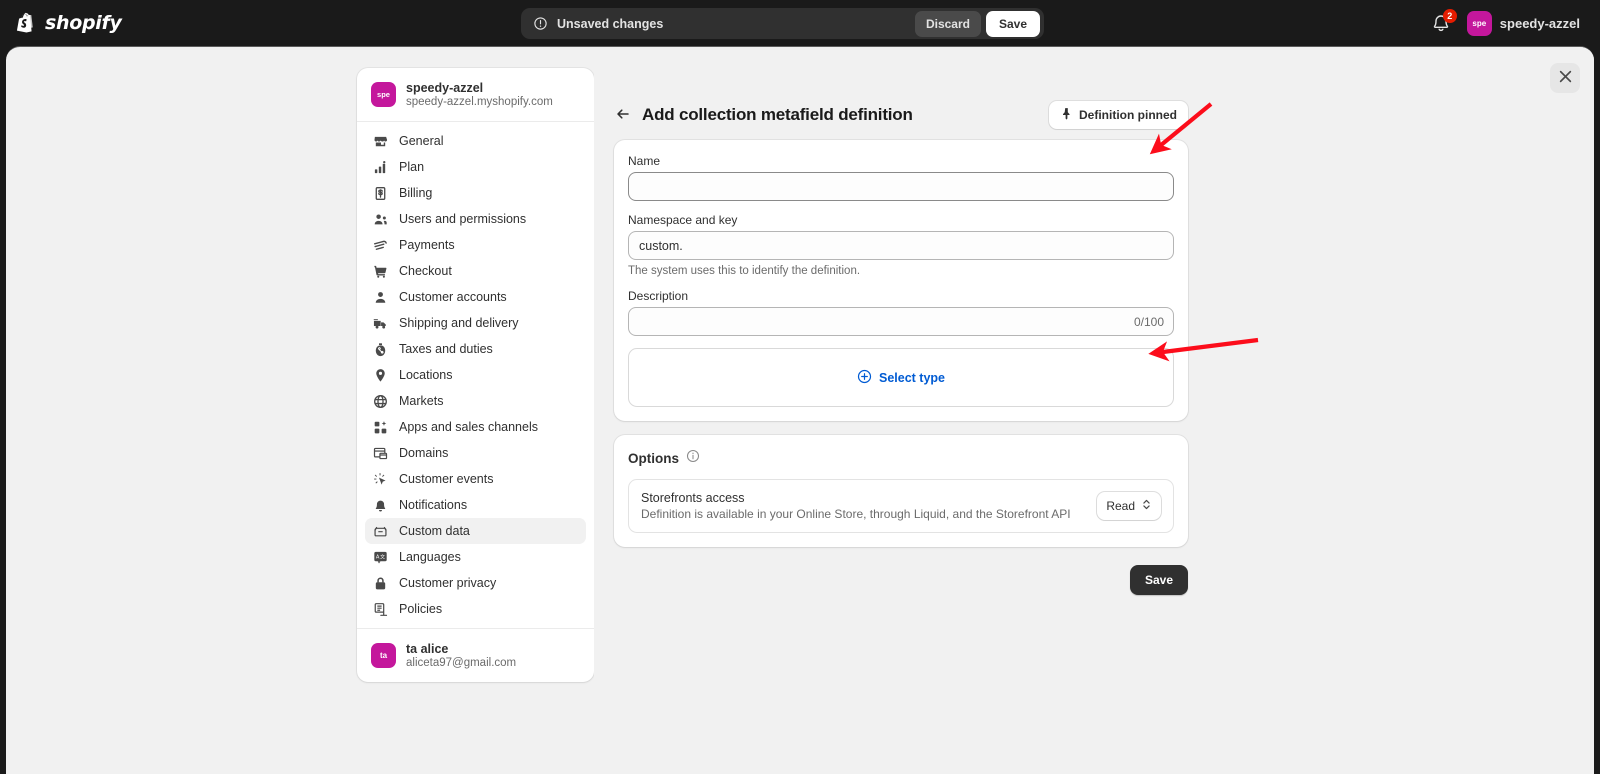 This screenshot has width=1600, height=774. What do you see at coordinates (380, 479) in the screenshot?
I see `click-events-icon` at bounding box center [380, 479].